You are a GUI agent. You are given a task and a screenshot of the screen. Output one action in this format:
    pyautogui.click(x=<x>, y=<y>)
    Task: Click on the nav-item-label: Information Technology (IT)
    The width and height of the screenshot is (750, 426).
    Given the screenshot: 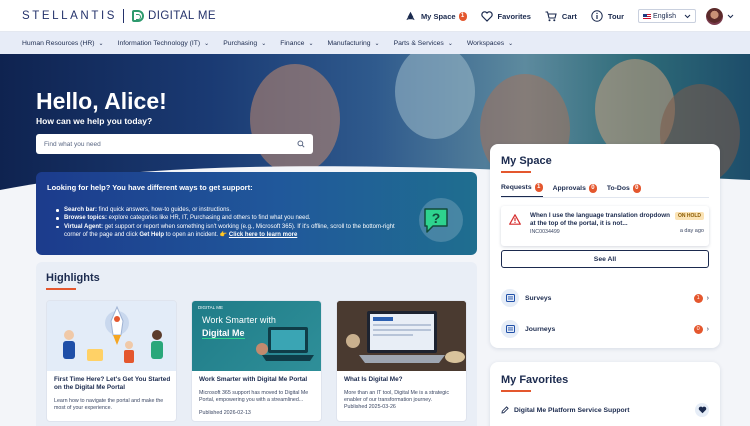 What is the action you would take?
    pyautogui.click(x=159, y=43)
    